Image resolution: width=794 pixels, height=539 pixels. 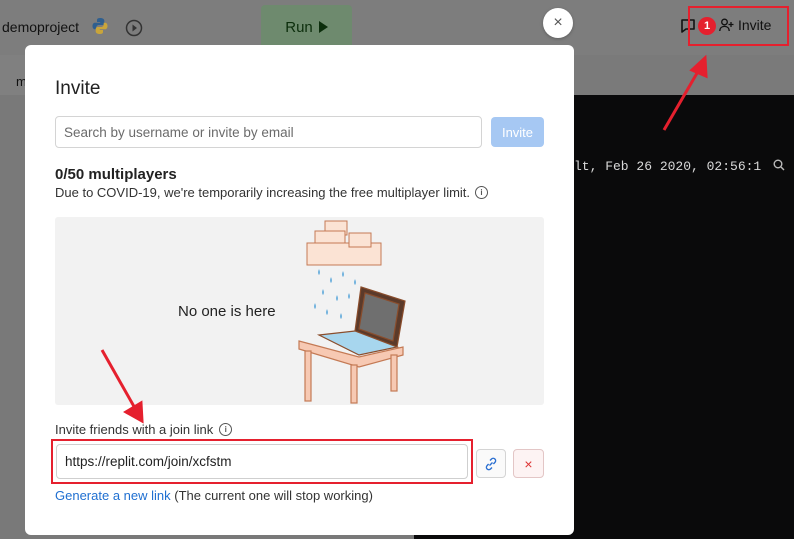 What do you see at coordinates (684, 75) in the screenshot?
I see `console-header` at bounding box center [684, 75].